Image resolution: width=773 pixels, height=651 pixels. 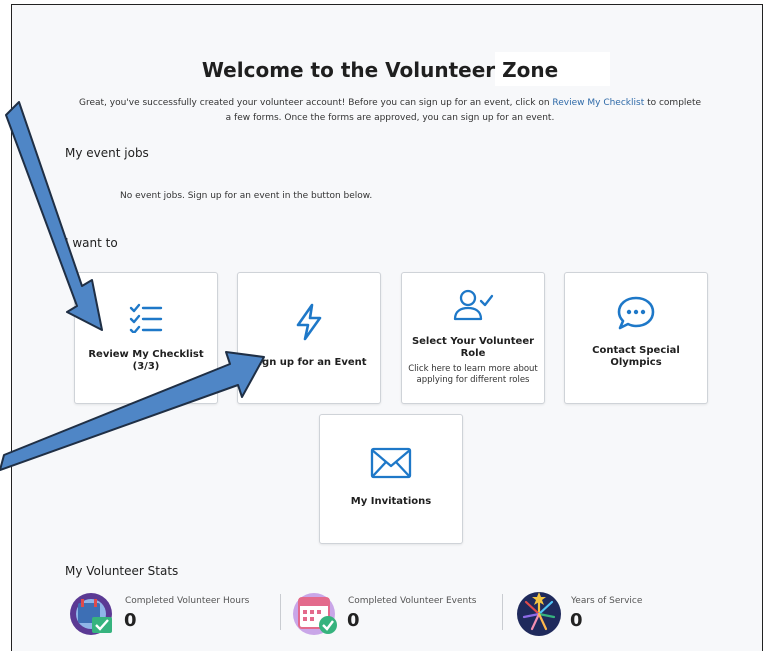 I want to click on annotation-arrow-to-sign-up, so click(x=132, y=411).